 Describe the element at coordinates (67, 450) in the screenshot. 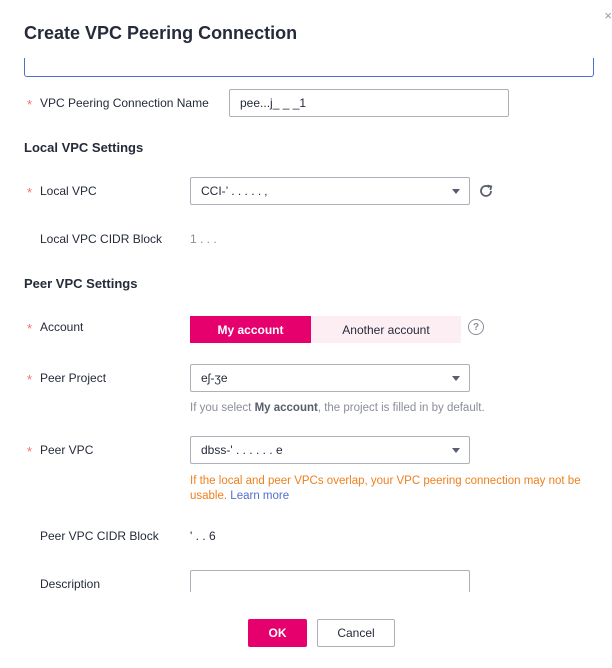

I see `peer-vpc-label: Peer VPC` at that location.